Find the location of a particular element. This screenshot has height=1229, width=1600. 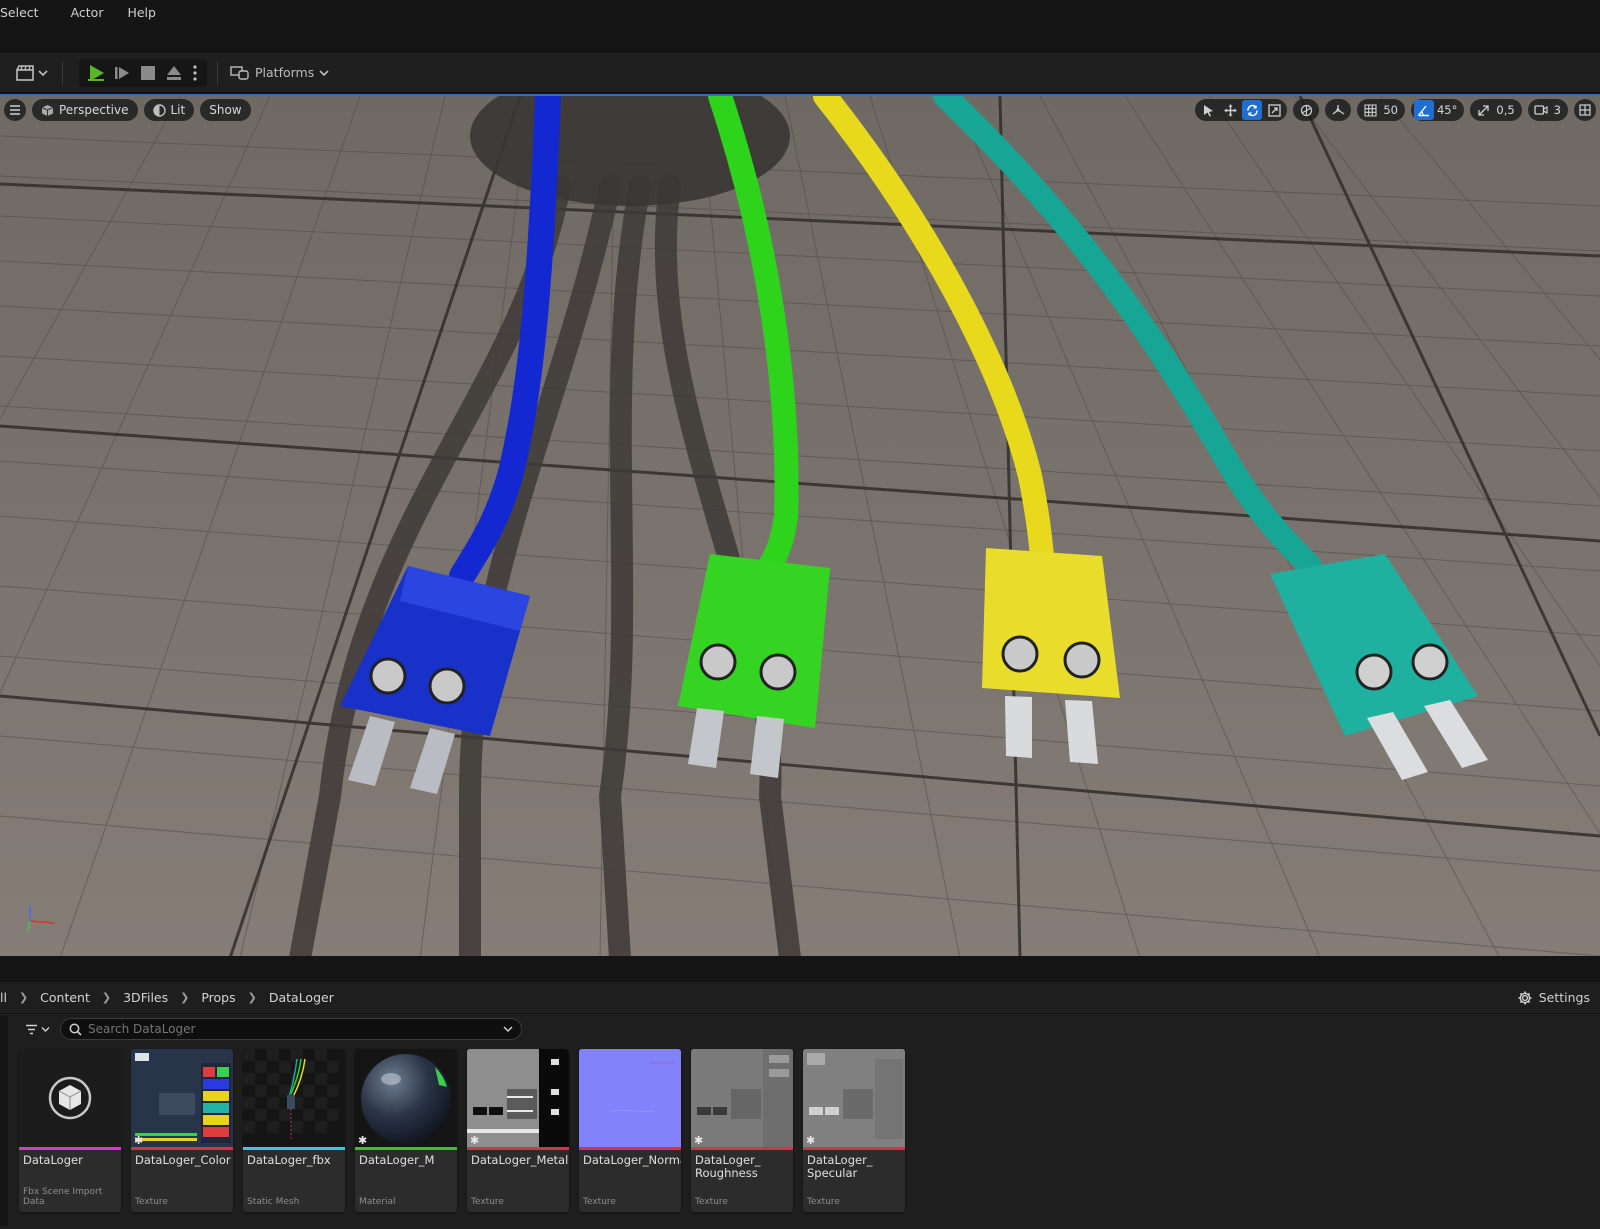

eject-button is located at coordinates (174, 73).